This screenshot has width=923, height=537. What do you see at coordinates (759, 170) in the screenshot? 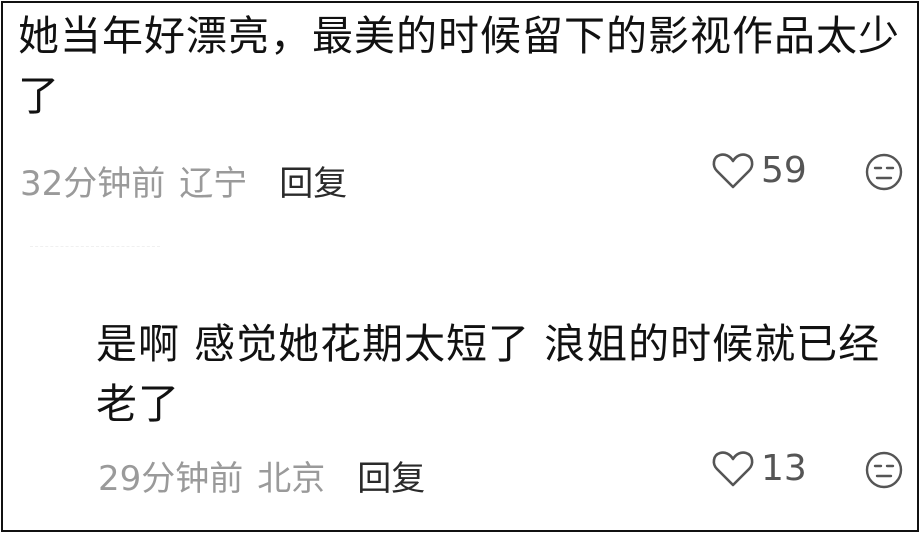
I see `like-button: 59` at bounding box center [759, 170].